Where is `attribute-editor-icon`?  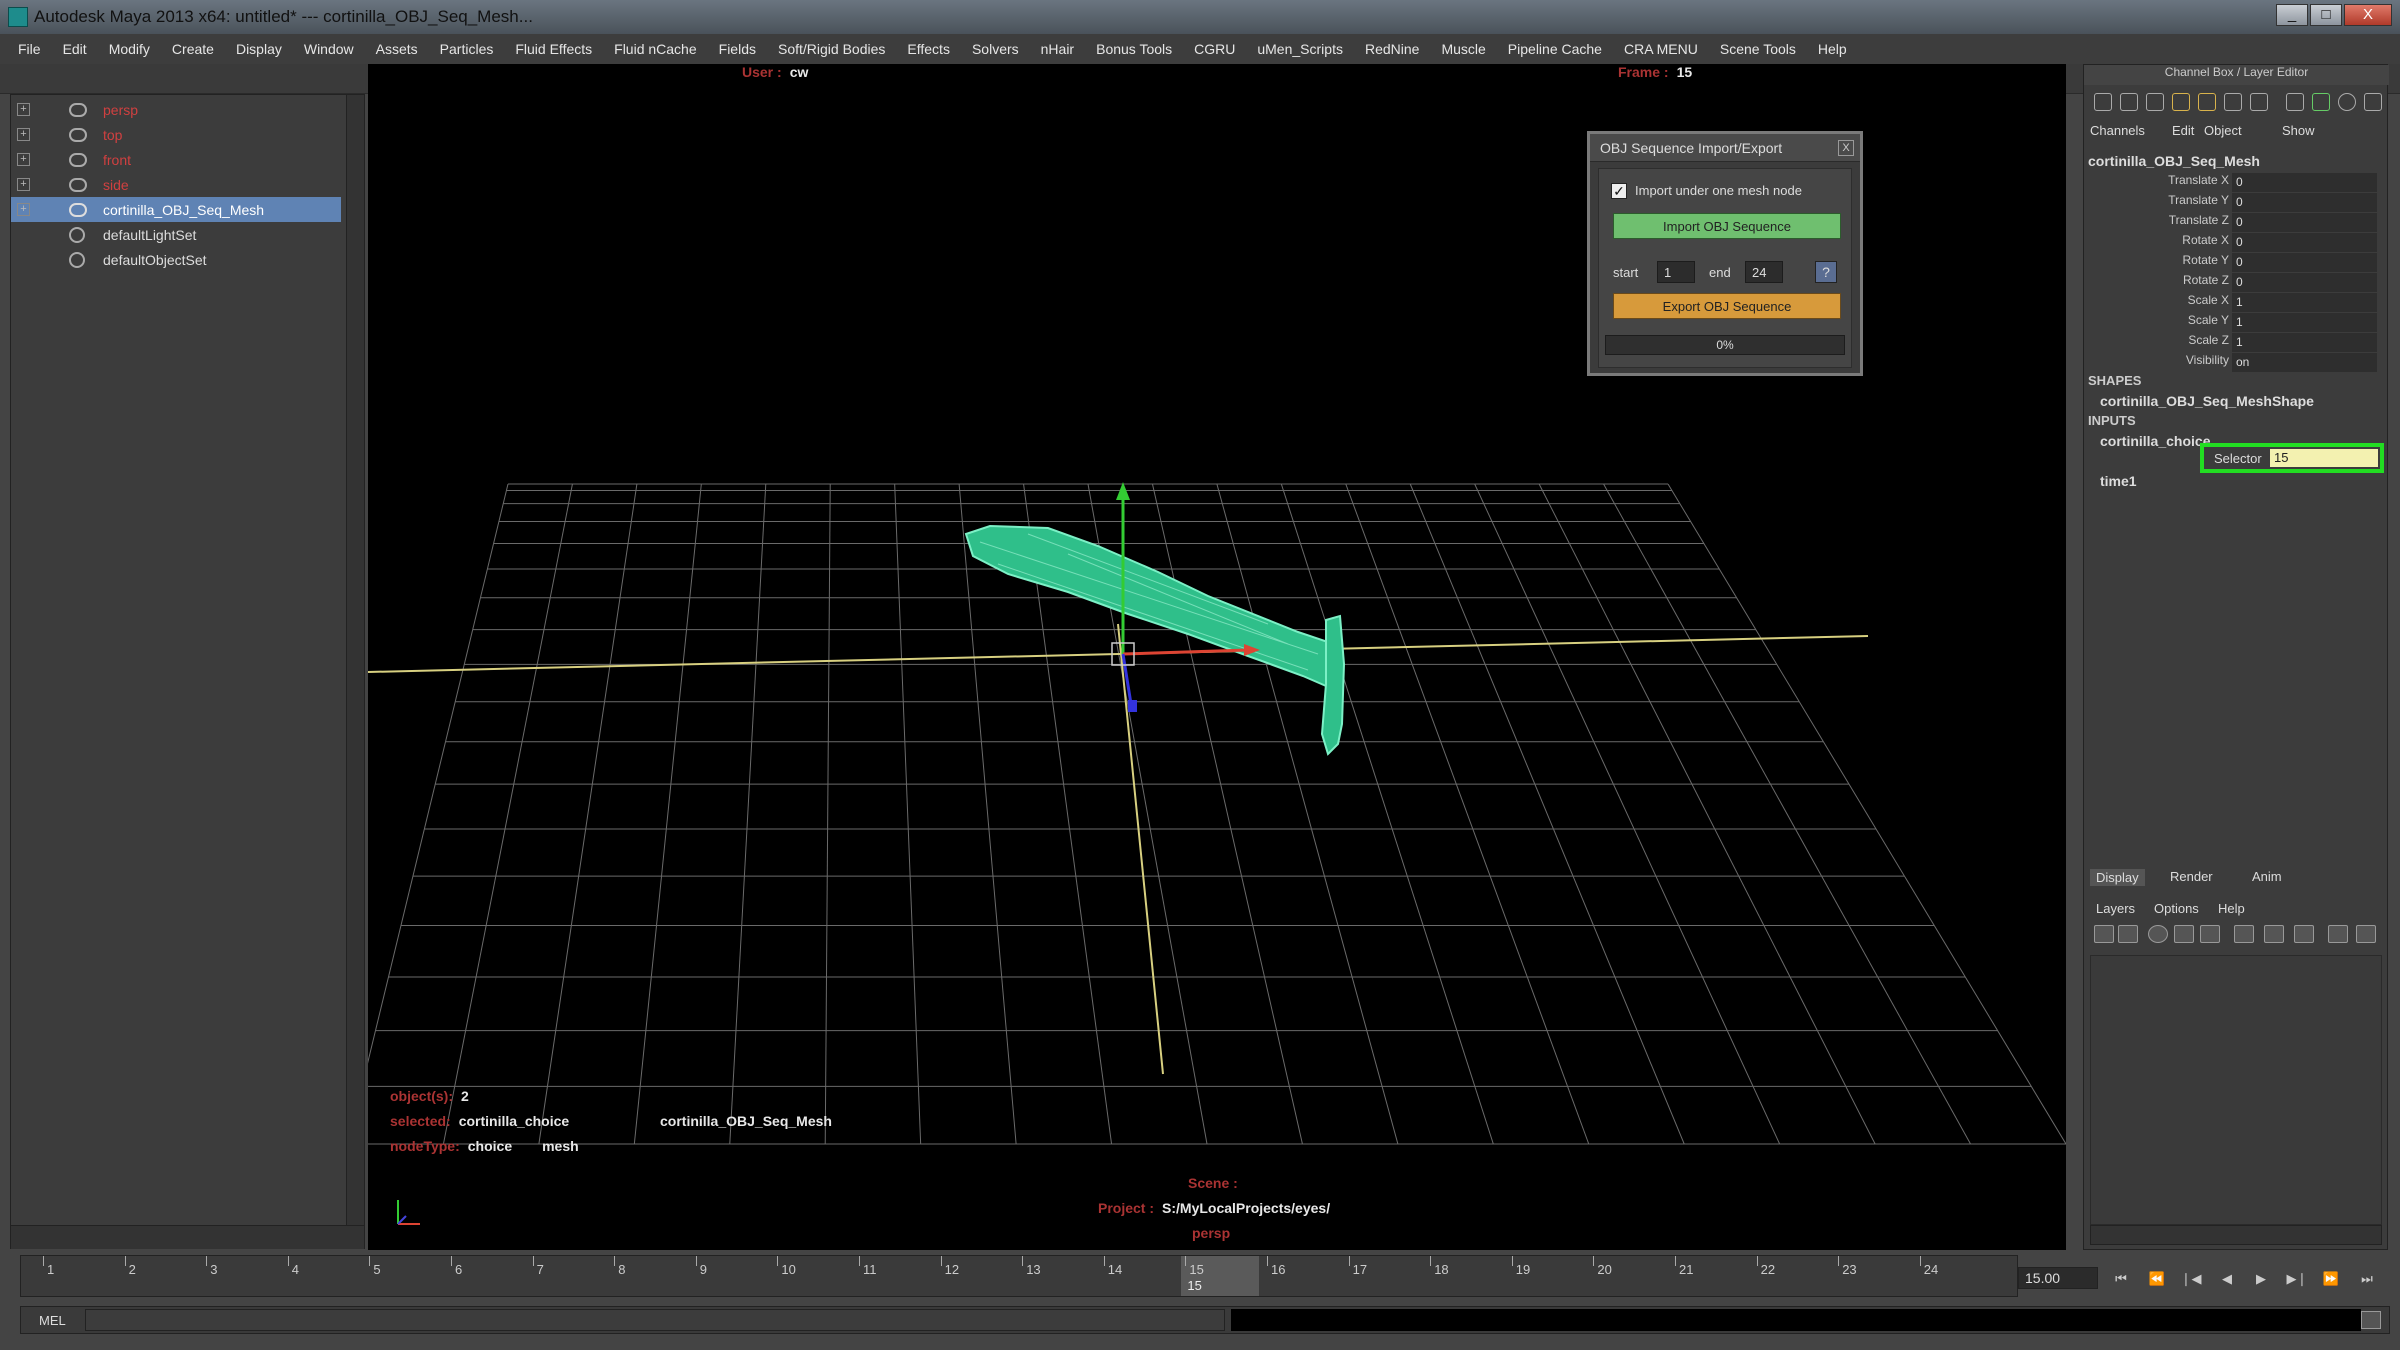
attribute-editor-icon is located at coordinates (2155, 102).